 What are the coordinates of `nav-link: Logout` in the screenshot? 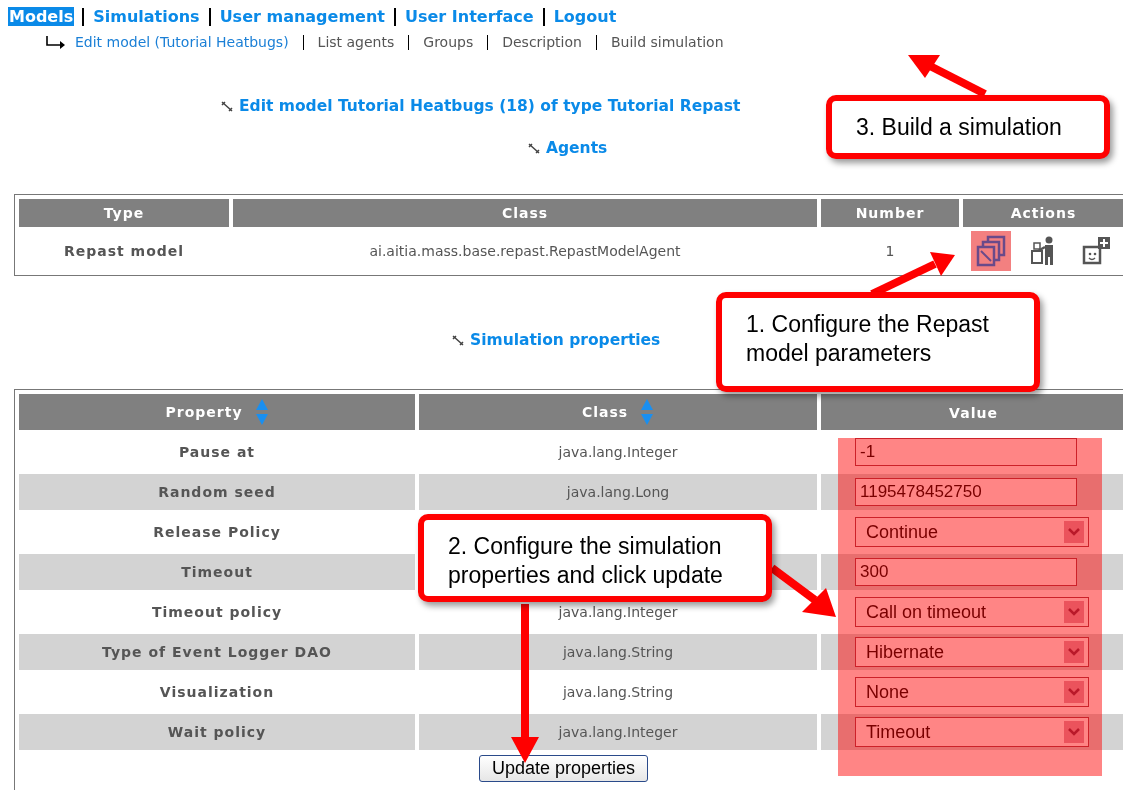 It's located at (585, 16).